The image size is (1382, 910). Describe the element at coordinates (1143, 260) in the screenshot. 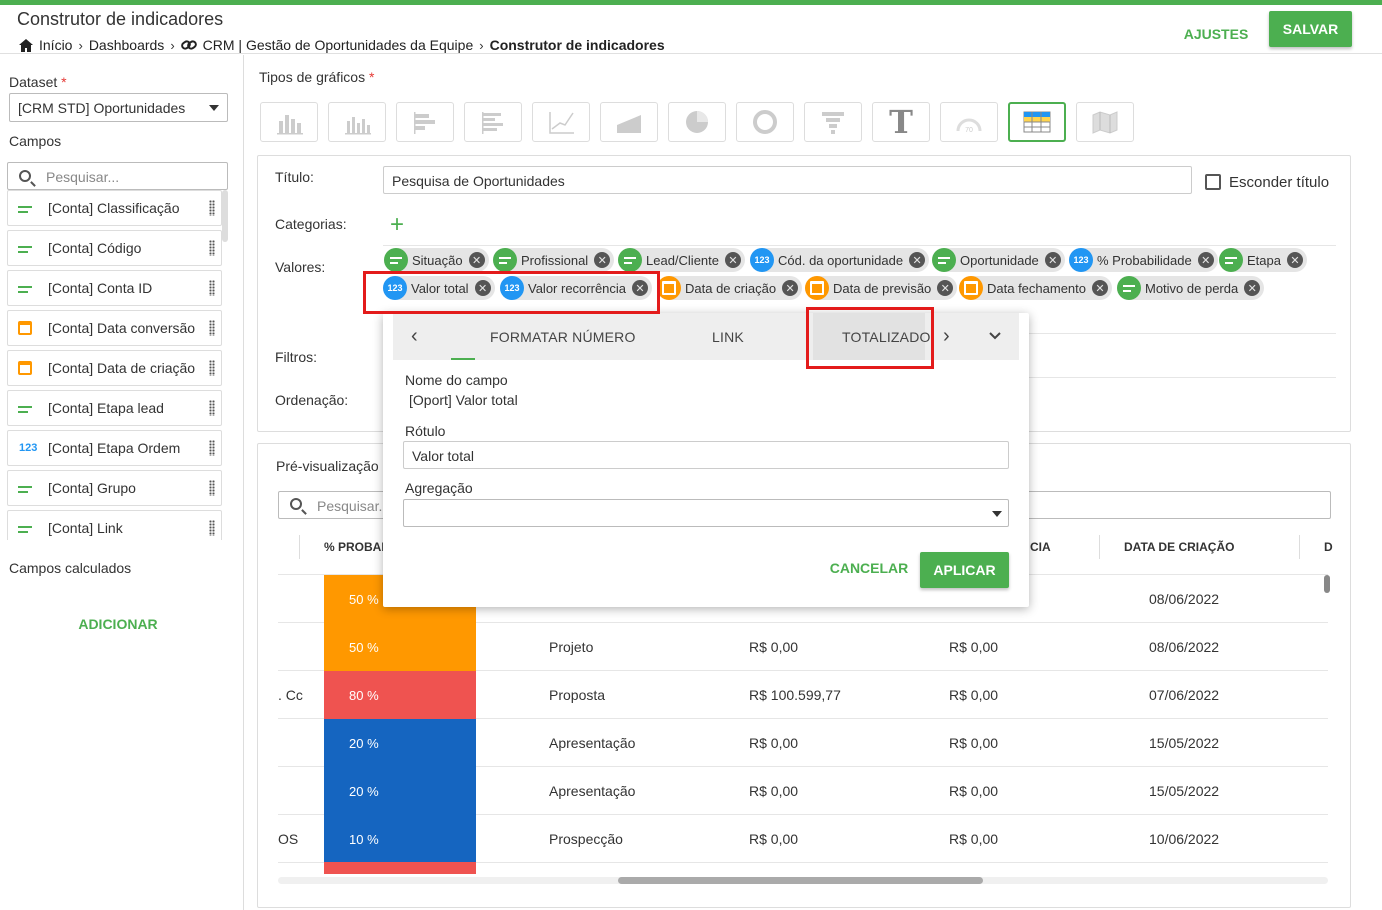

I see `value-chip: 123% Probabilidade ✕` at that location.